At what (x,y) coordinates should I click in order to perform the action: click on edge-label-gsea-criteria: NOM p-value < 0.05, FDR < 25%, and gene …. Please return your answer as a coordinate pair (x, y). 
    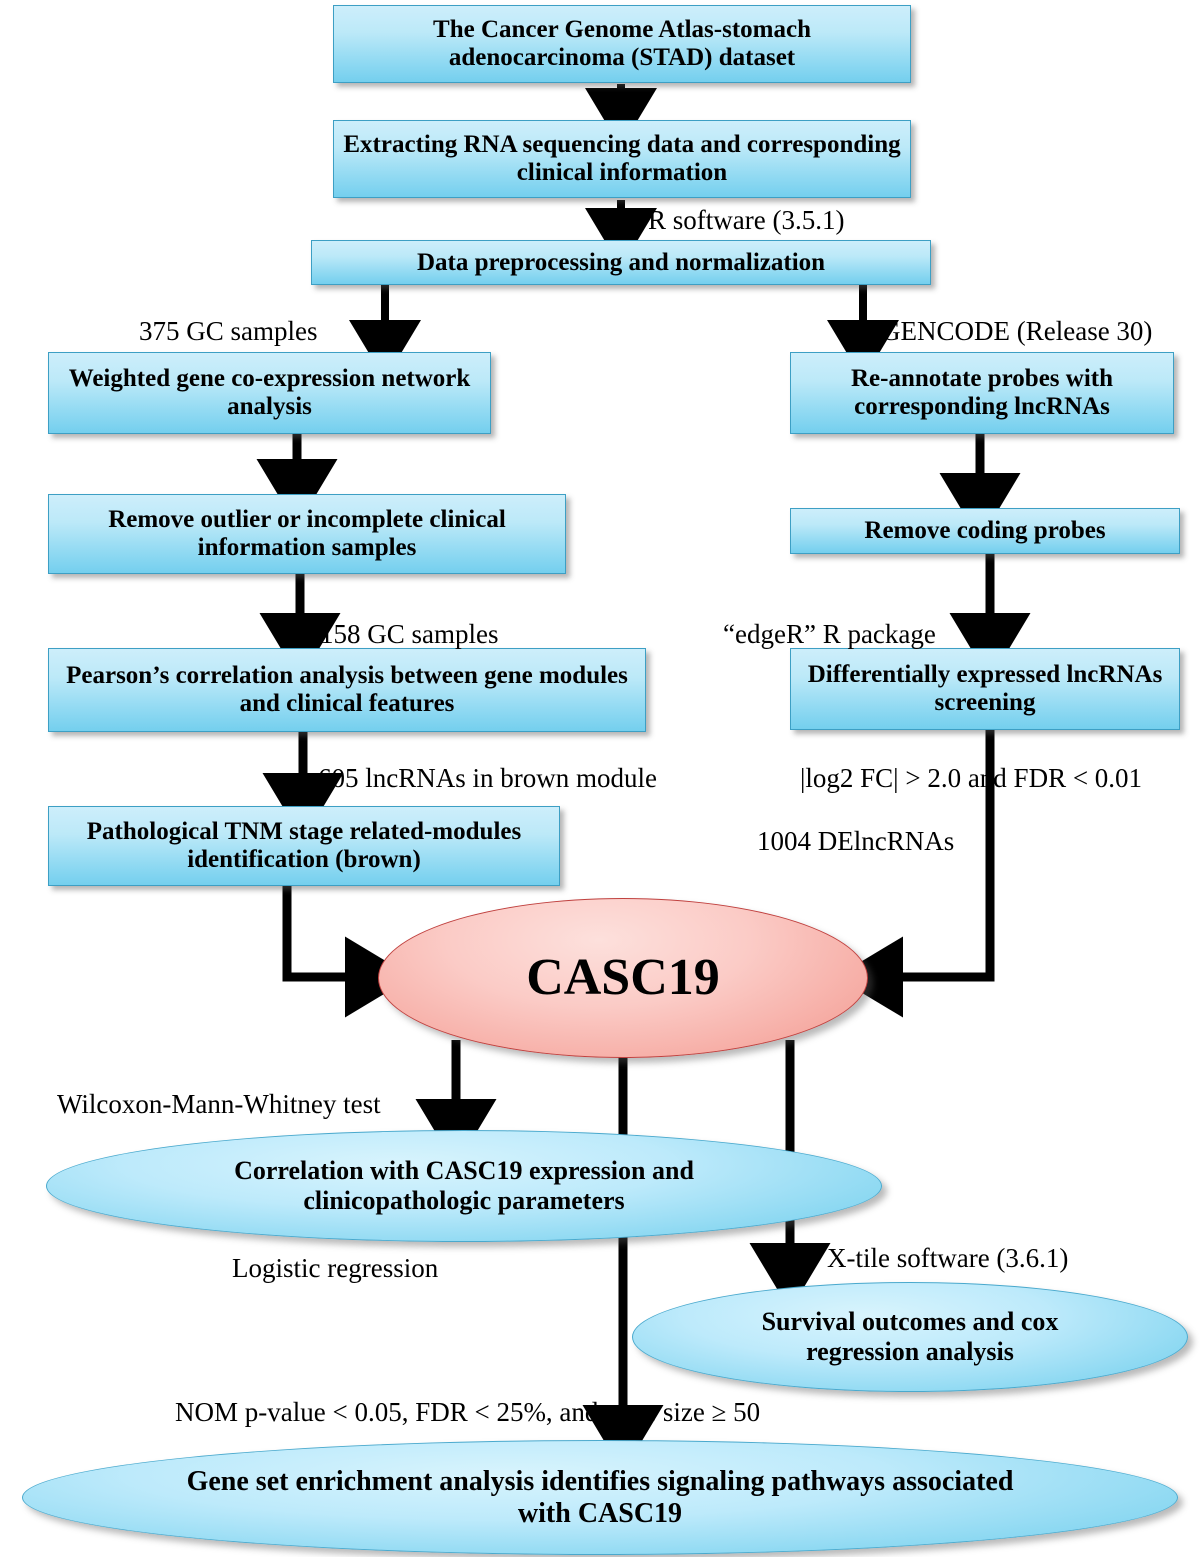
    Looking at the image, I should click on (468, 1412).